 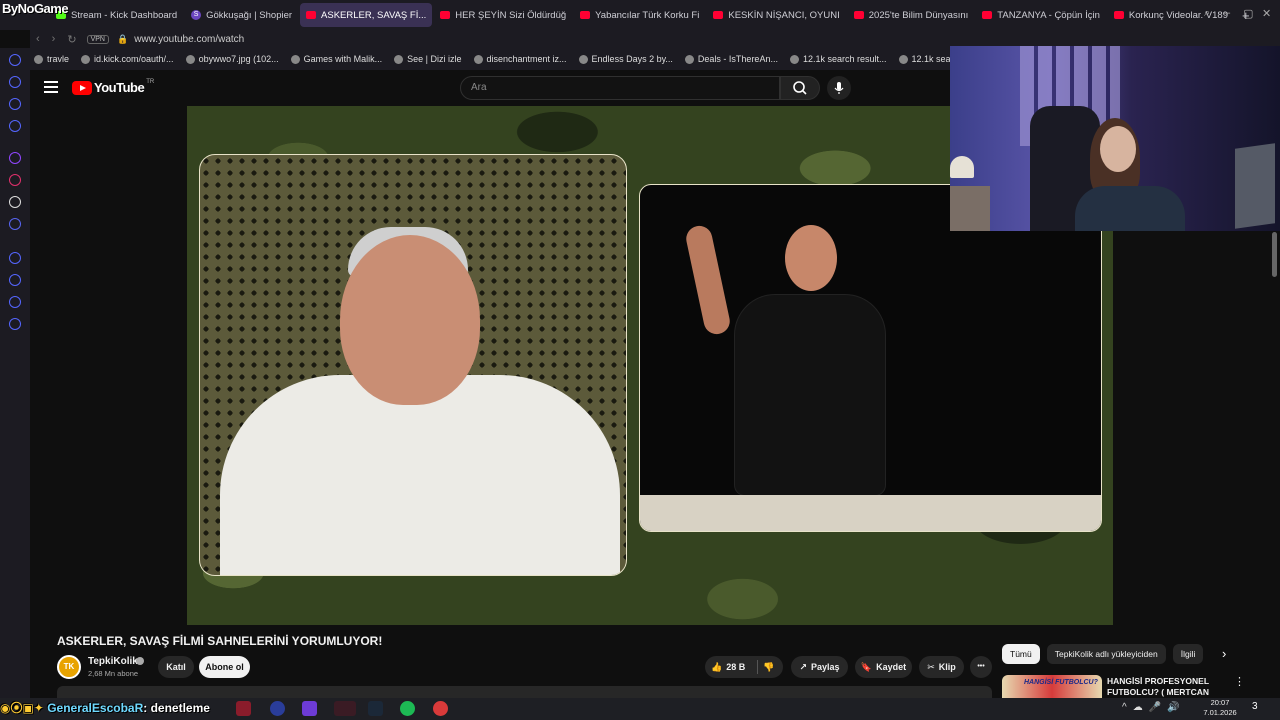 I want to click on stage-edge, so click(x=870, y=513).